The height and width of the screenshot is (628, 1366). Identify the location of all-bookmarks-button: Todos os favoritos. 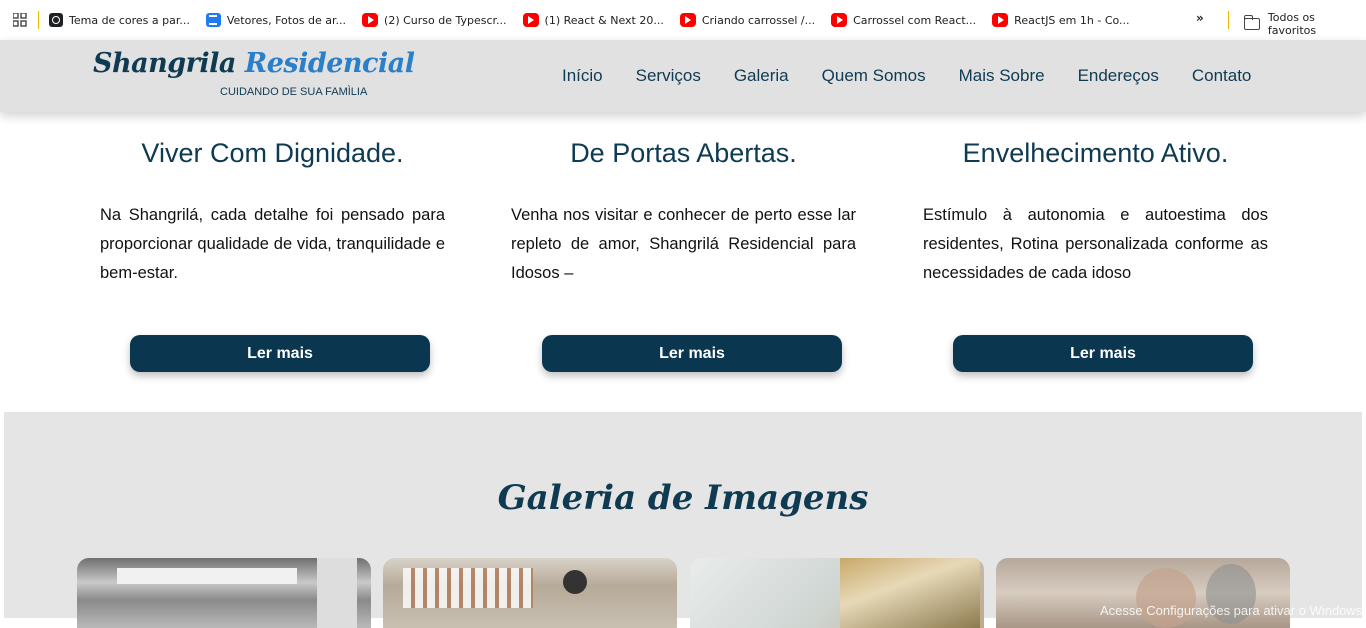
(1304, 24).